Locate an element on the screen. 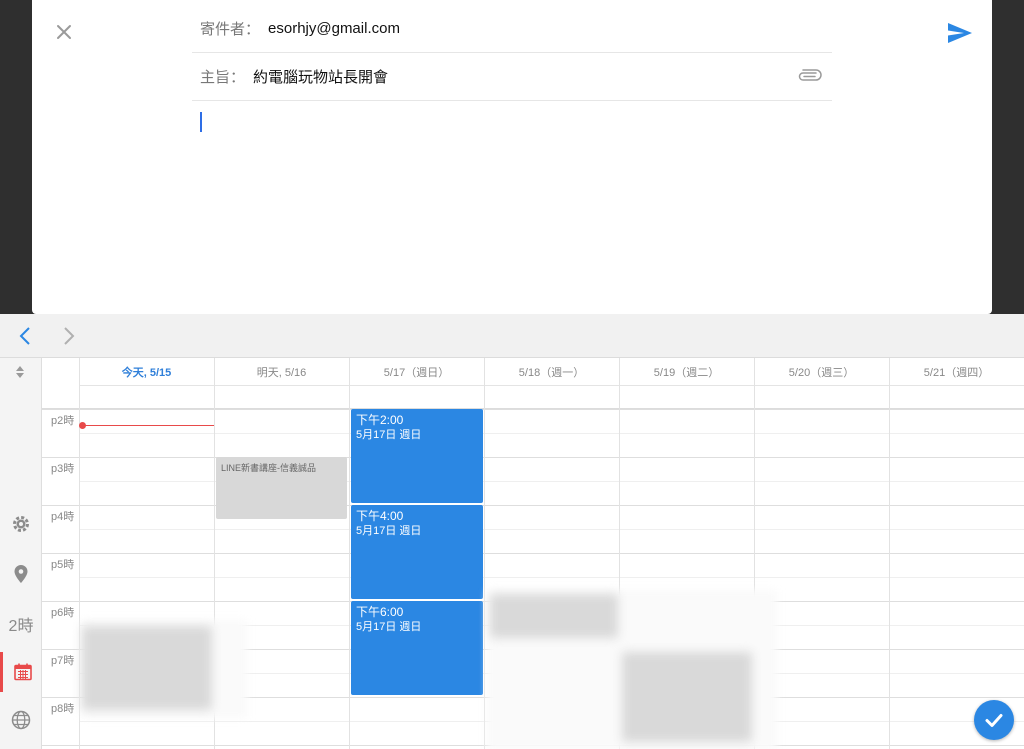  checkmark-icon is located at coordinates (994, 720).